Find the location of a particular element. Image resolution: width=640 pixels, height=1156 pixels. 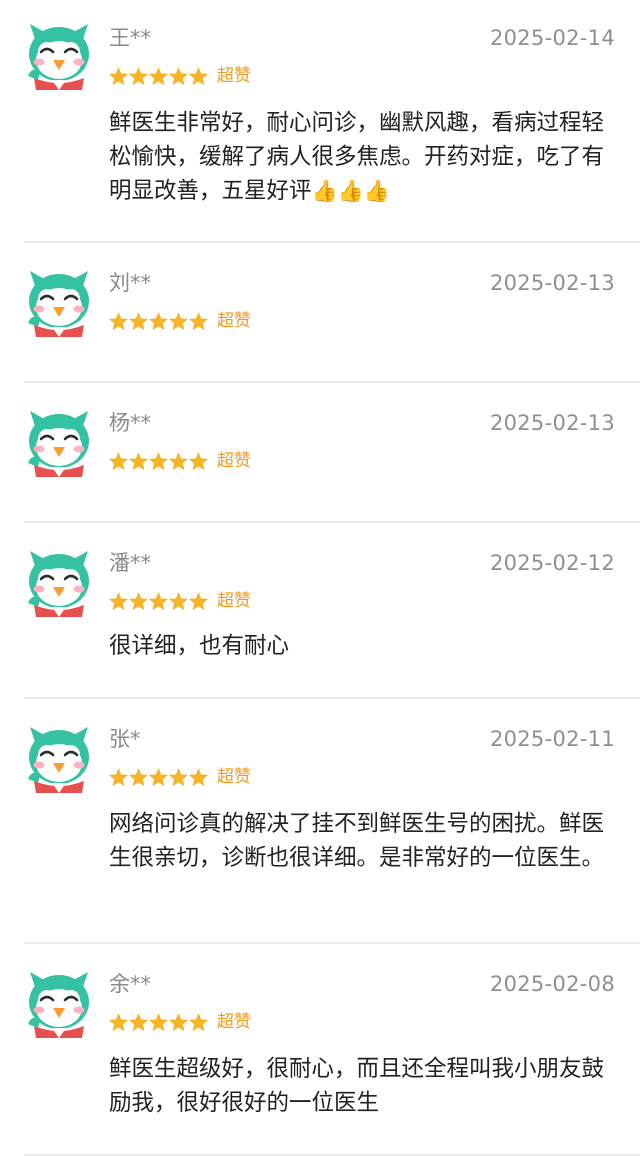

thumbs-up-emoji-icon: 👍👍👍 is located at coordinates (350, 191).